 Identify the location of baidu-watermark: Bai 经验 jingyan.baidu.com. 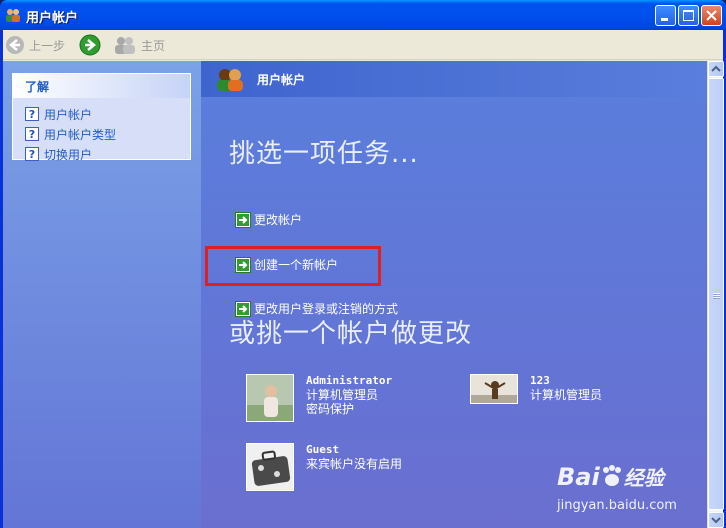
(617, 487).